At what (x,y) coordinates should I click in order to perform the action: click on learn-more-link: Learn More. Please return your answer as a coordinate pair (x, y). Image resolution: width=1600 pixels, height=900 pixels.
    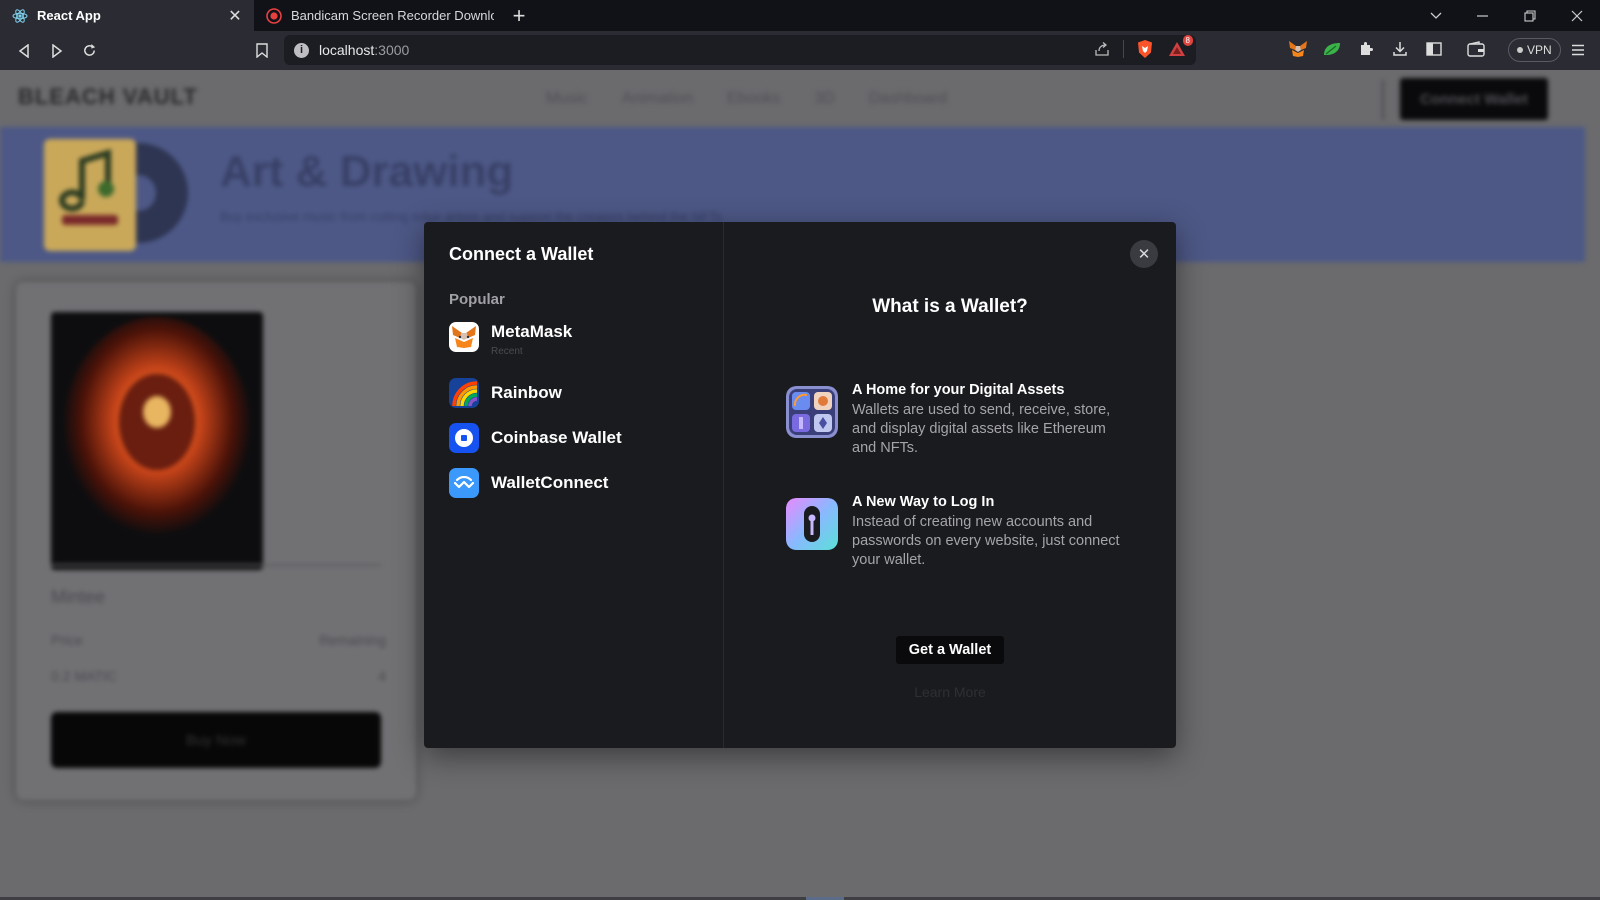
    Looking at the image, I should click on (950, 692).